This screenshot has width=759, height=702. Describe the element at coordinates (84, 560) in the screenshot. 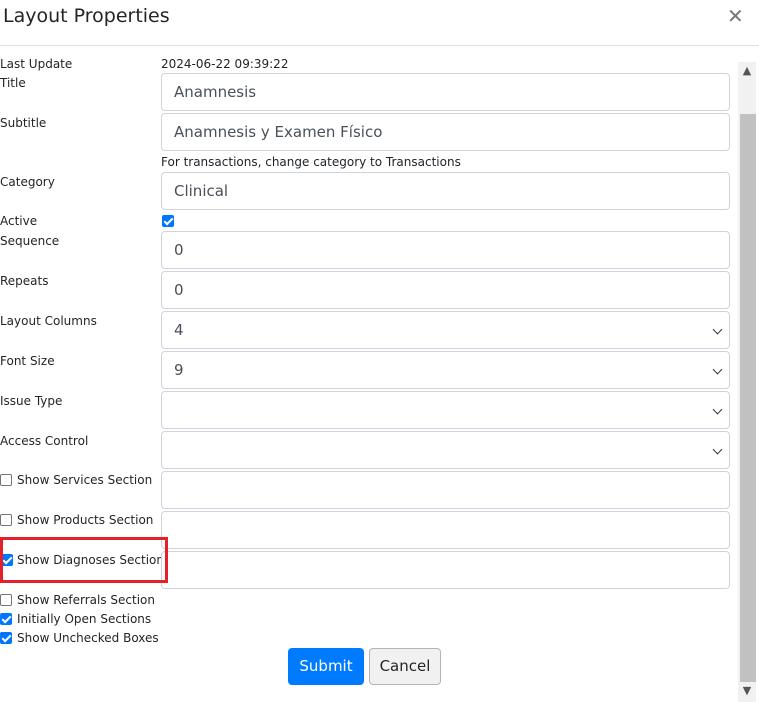

I see `highlight-box` at that location.